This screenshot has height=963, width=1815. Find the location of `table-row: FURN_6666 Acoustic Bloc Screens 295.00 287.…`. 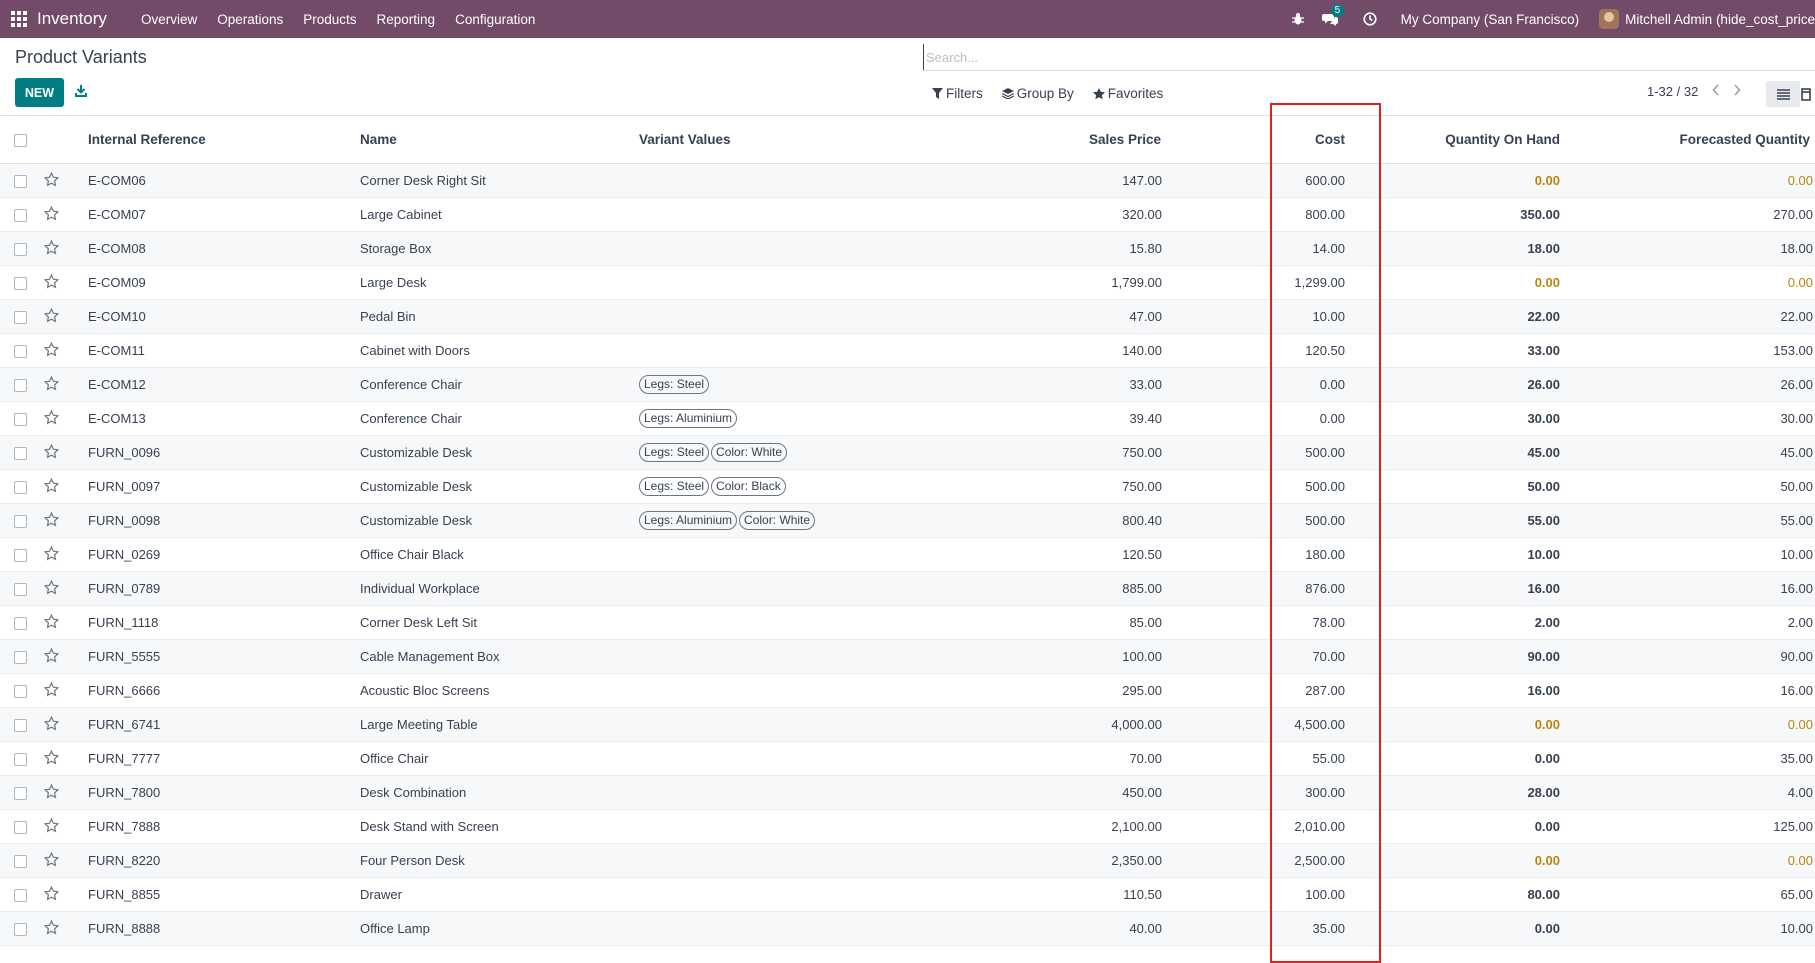

table-row: FURN_6666 Acoustic Bloc Screens 295.00 287.… is located at coordinates (907, 691).